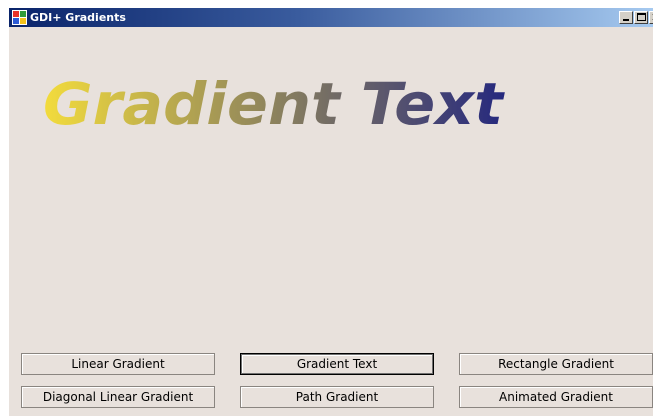 The width and height of the screenshot is (653, 416). I want to click on gradient-text-display: Gradient Text, so click(274, 104).